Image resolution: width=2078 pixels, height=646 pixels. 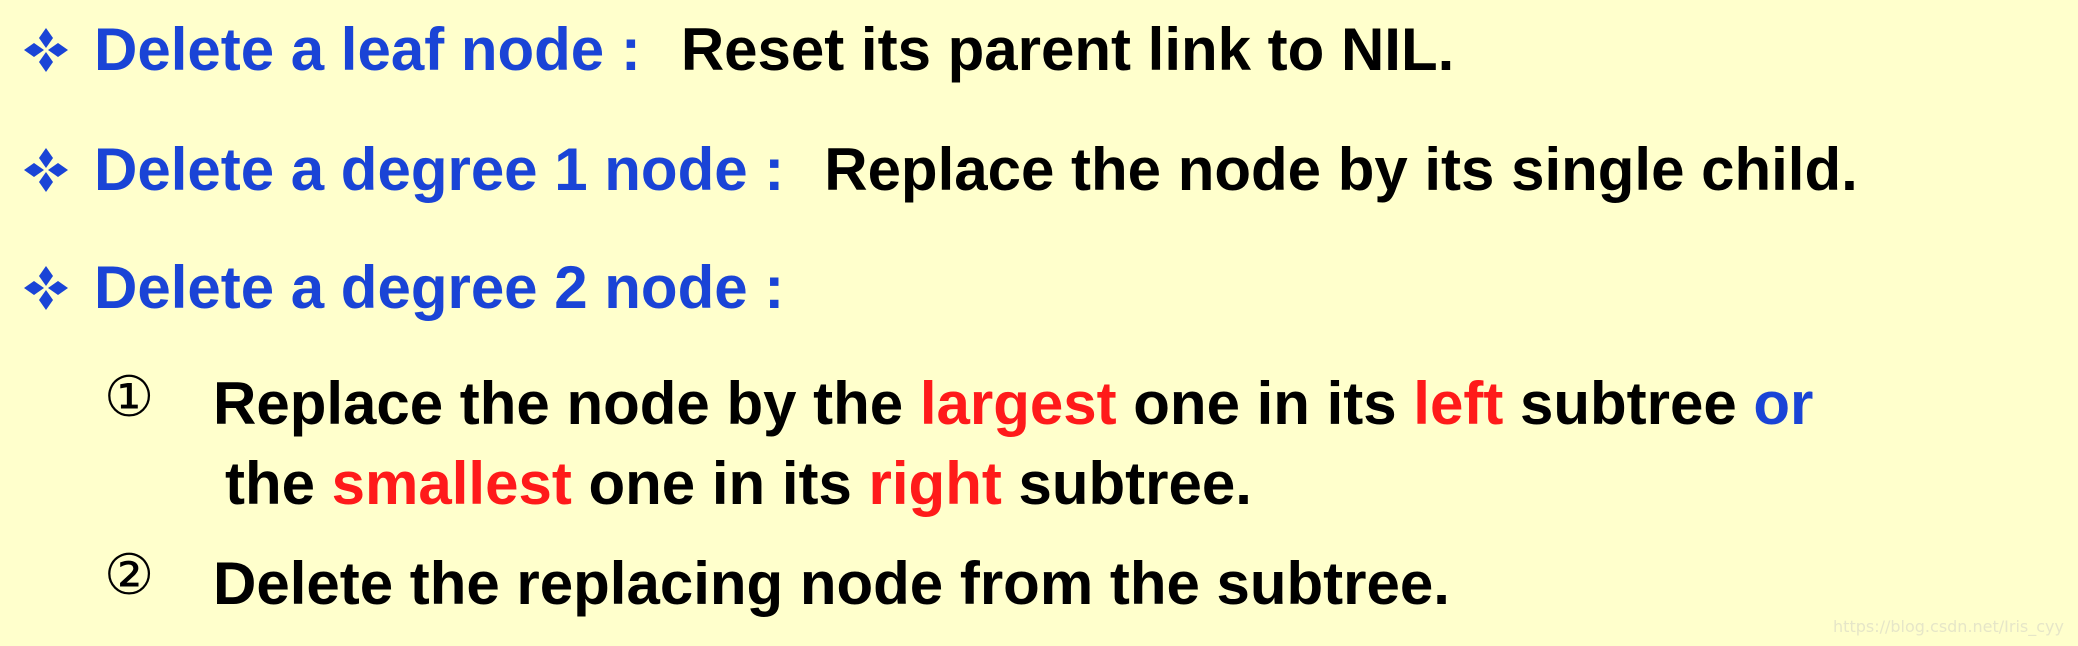 I want to click on step-1-line-2: the smallest one in its right subtree., so click(x=738, y=484).